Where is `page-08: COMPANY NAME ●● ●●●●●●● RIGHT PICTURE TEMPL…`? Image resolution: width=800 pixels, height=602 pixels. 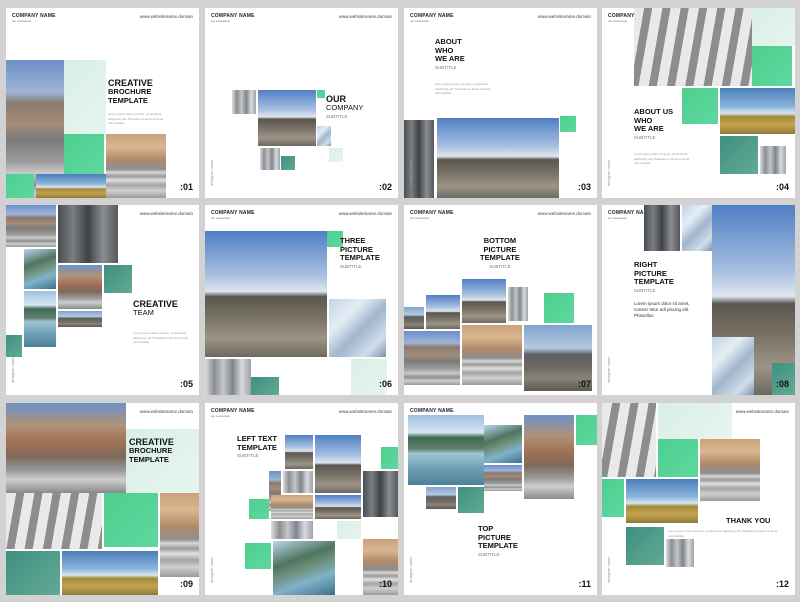
page-08: COMPANY NAME ●● ●●●●●●● RIGHT PICTURE TEMPL… is located at coordinates (698, 300).